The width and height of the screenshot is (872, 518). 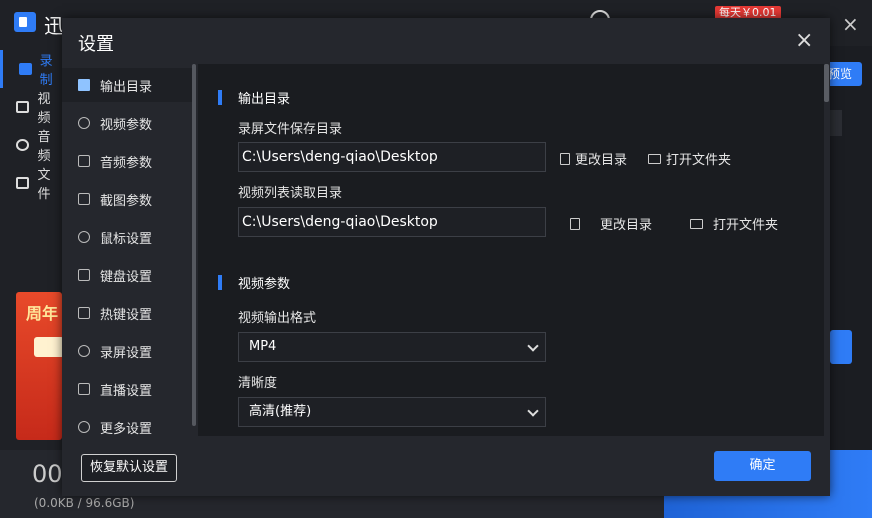 I want to click on app-logo-icon, so click(x=25, y=22).